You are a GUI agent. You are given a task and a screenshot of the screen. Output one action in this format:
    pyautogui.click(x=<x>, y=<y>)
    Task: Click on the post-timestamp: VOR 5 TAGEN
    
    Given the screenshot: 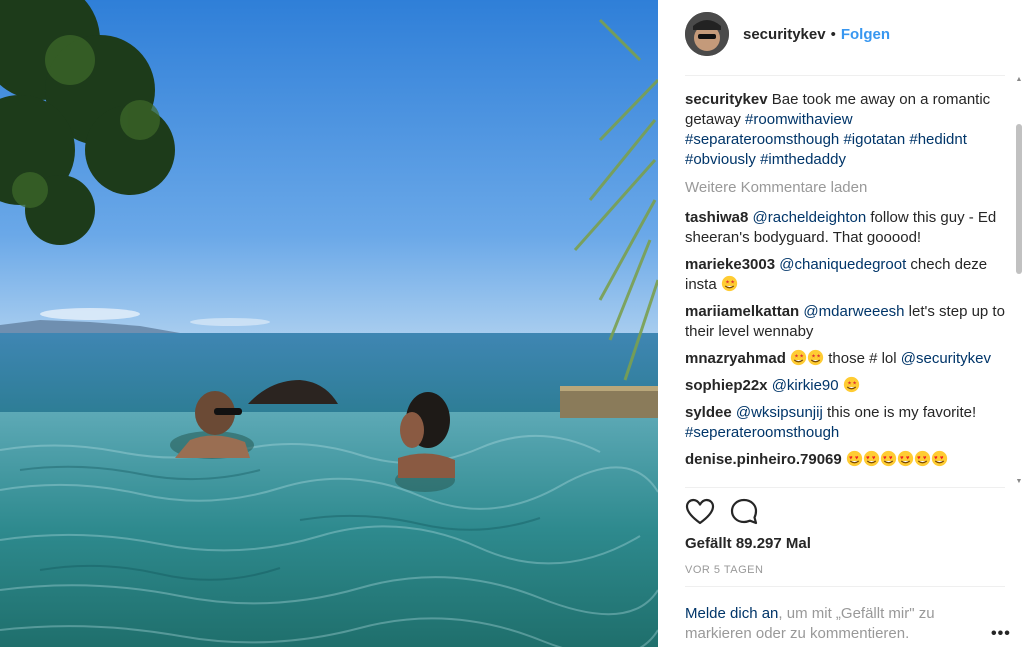 What is the action you would take?
    pyautogui.click(x=724, y=570)
    